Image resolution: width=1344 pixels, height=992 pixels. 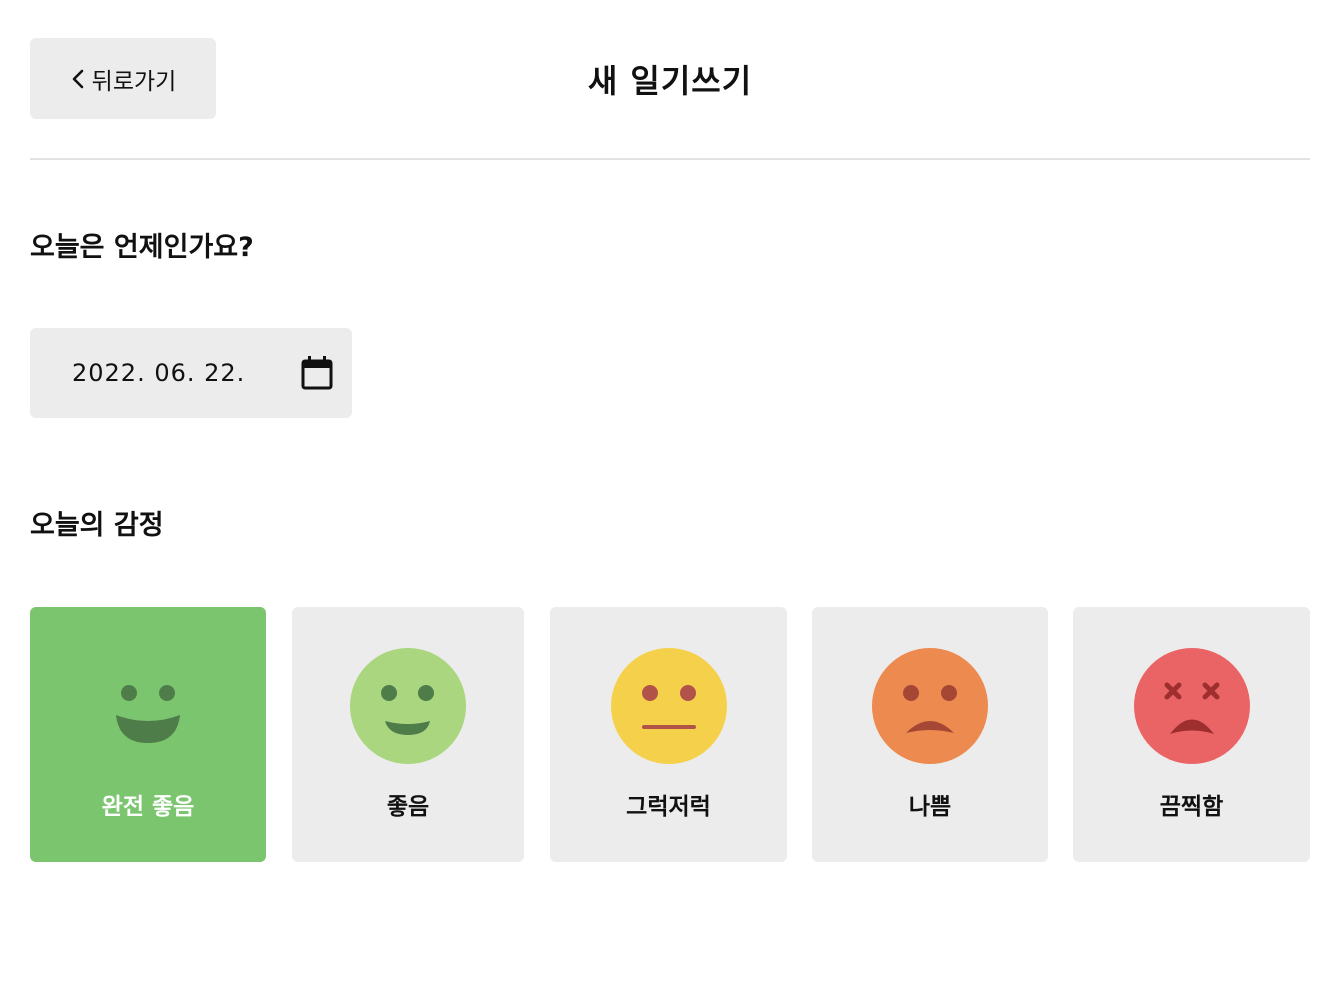 What do you see at coordinates (1191, 807) in the screenshot?
I see `emotion-label: 끔찍함` at bounding box center [1191, 807].